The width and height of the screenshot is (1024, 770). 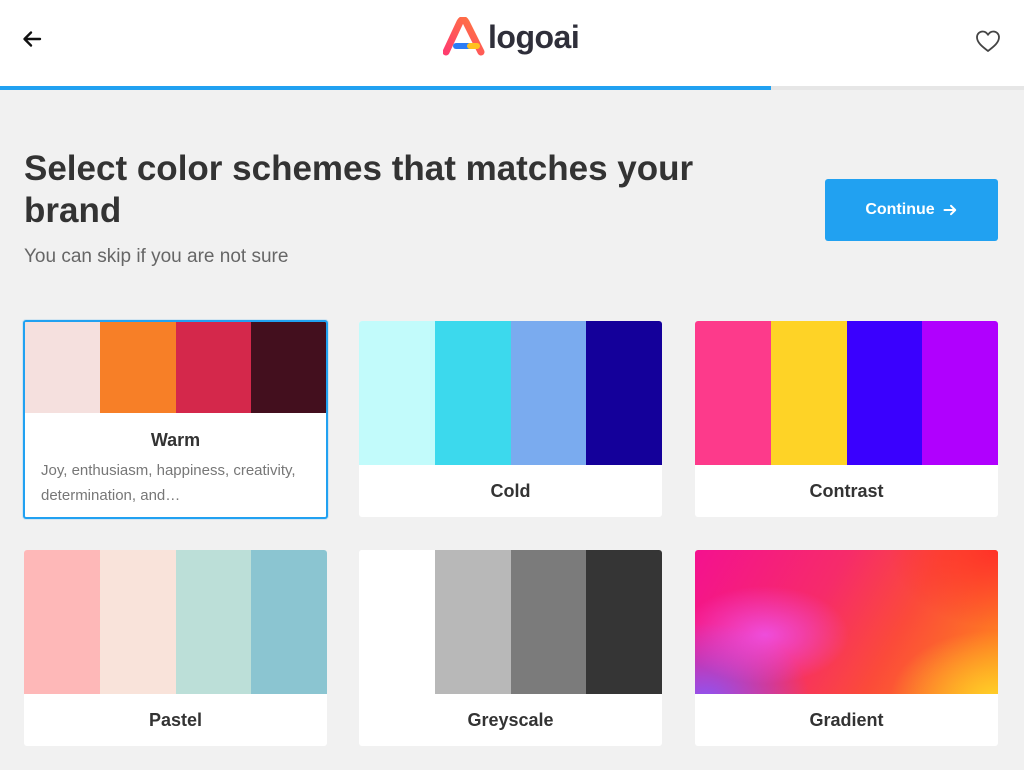 What do you see at coordinates (510, 491) in the screenshot?
I see `scheme-name: Cold` at bounding box center [510, 491].